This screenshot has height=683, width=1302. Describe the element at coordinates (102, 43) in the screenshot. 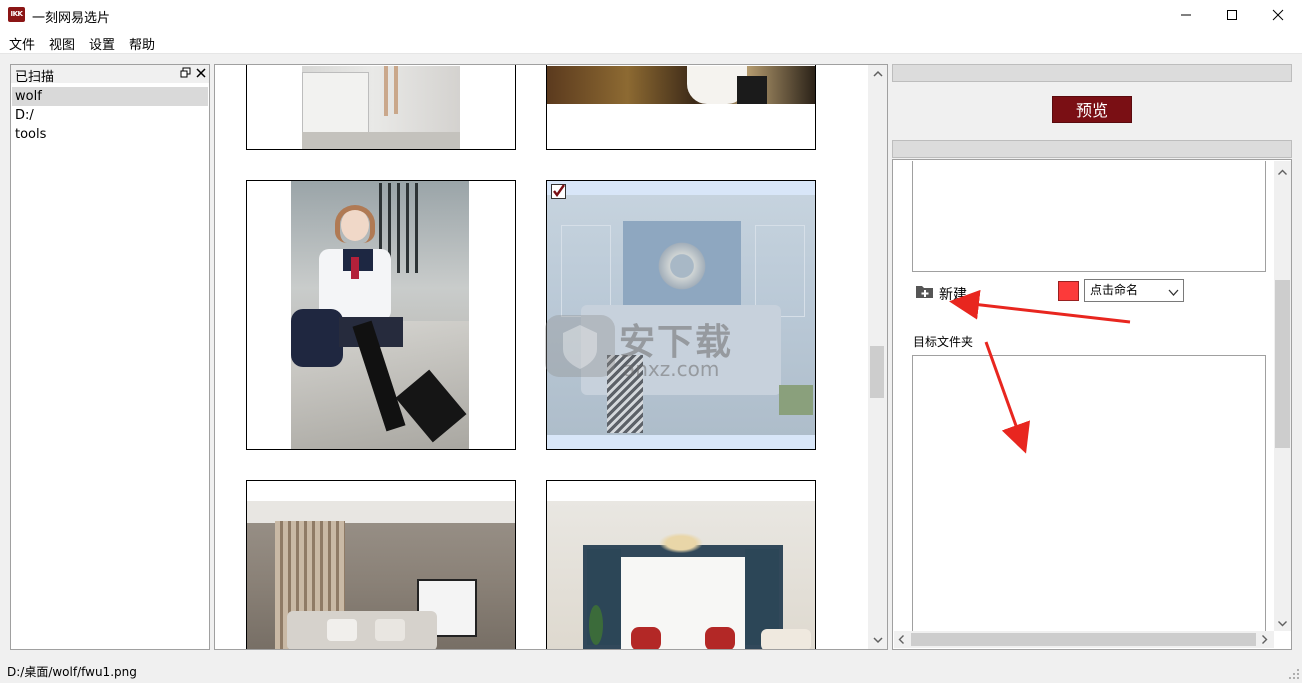

I see `menu-settings: 设置` at that location.